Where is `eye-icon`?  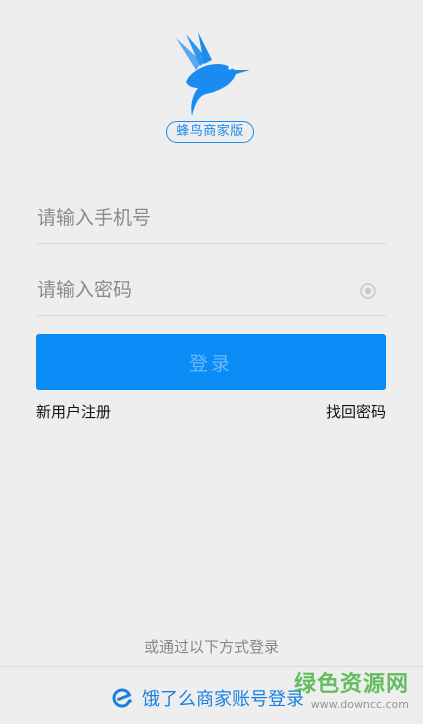 eye-icon is located at coordinates (368, 291).